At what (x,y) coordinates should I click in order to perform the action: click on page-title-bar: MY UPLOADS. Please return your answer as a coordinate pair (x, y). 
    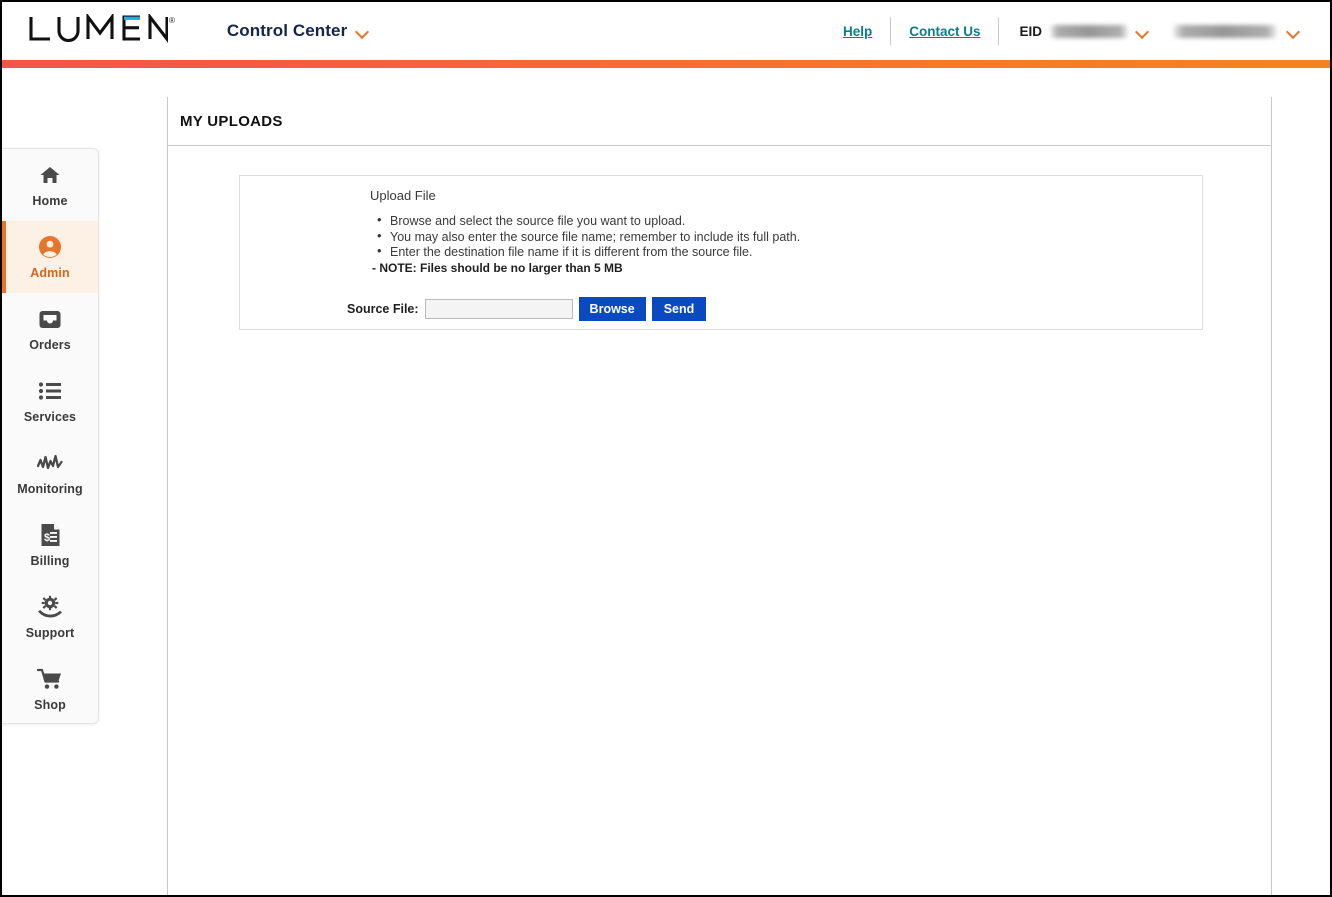
    Looking at the image, I should click on (719, 121).